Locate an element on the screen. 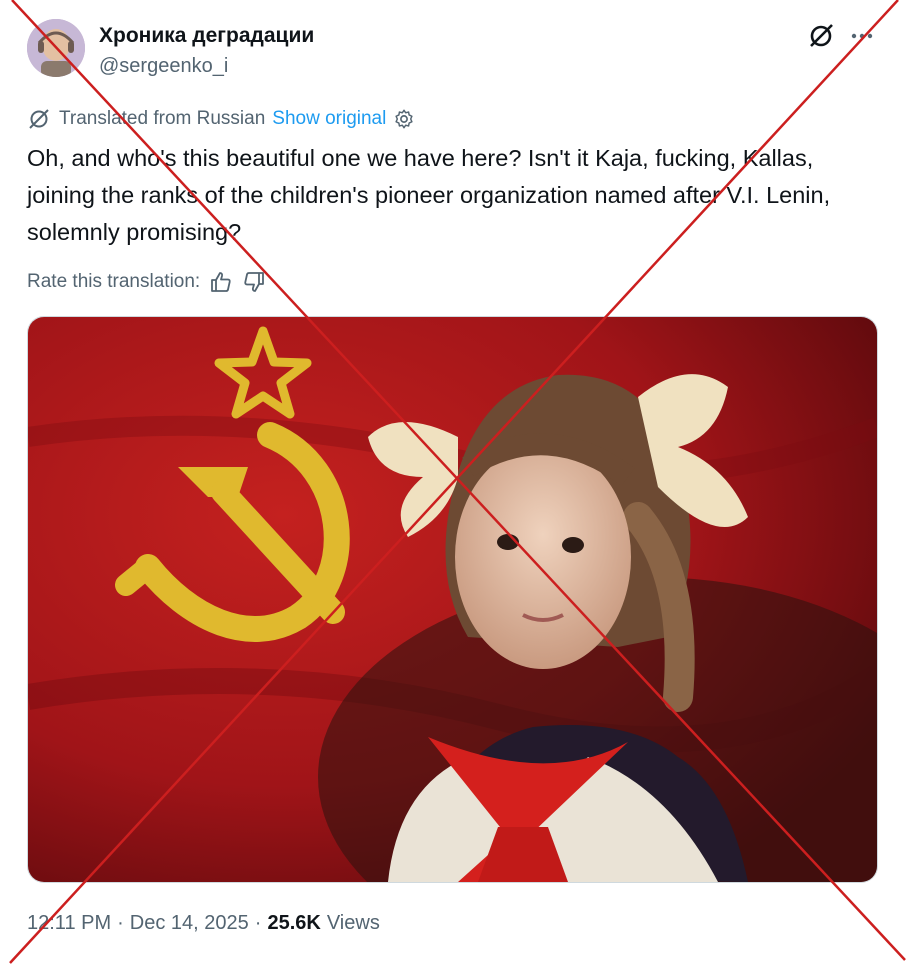 This screenshot has height=966, width=907. author-display-name: Хроника деградации is located at coordinates (206, 36).